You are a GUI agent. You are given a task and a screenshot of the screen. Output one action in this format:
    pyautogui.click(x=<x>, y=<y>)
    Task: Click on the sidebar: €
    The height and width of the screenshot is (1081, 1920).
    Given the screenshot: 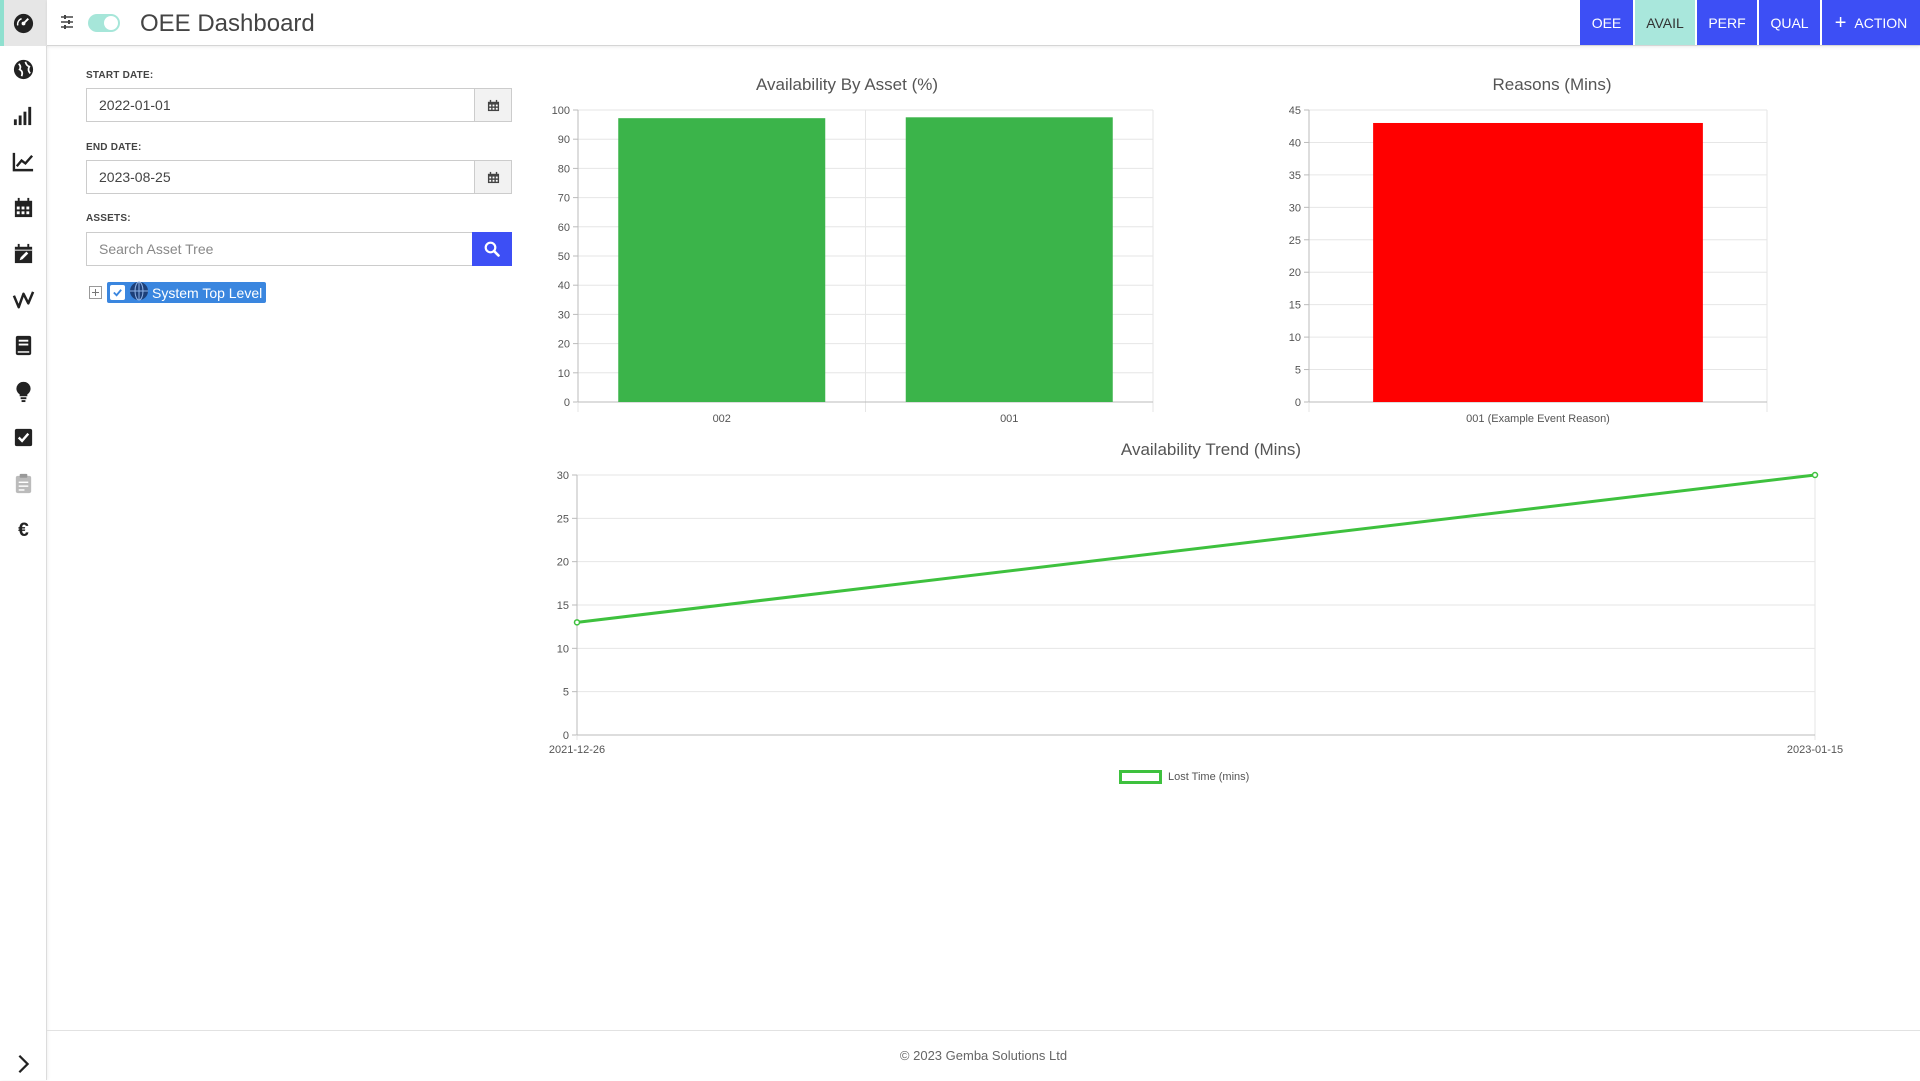 What is the action you would take?
    pyautogui.click(x=23, y=540)
    